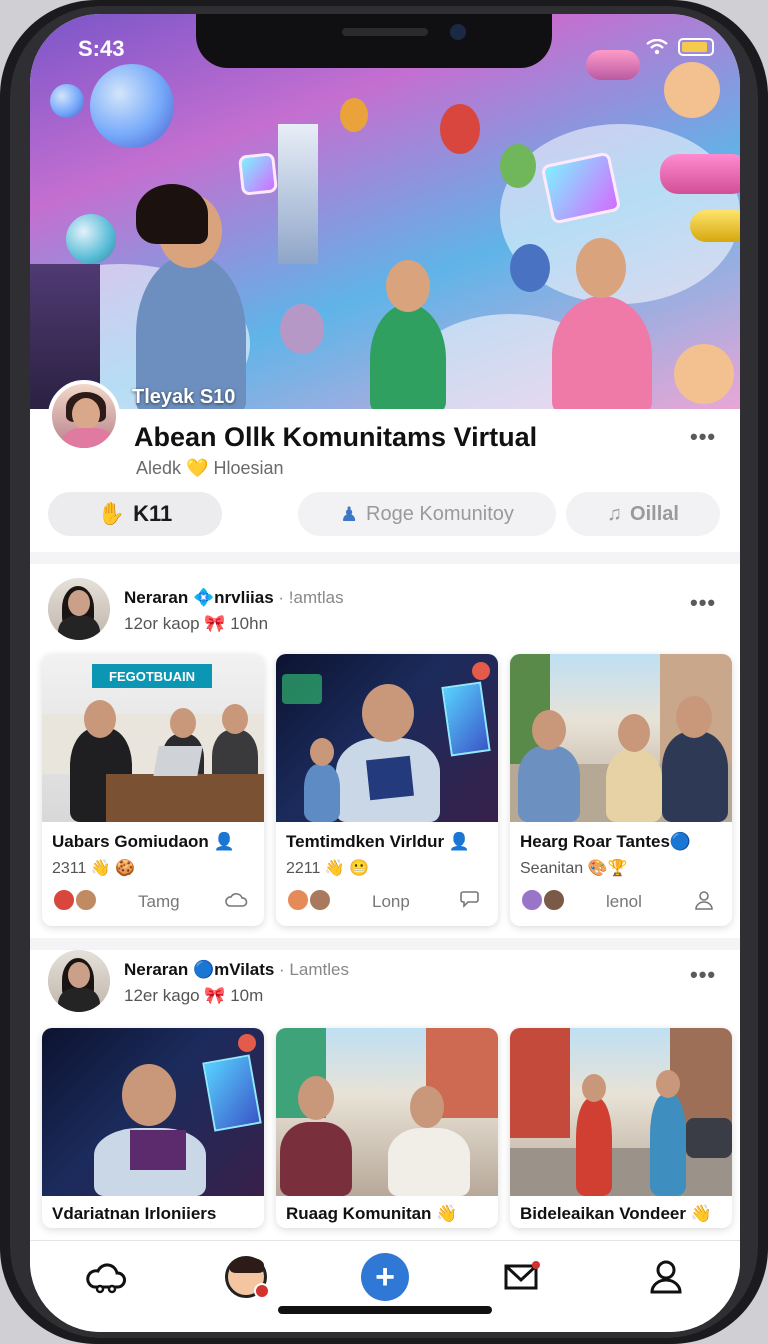  I want to click on post-author: Neraran 💠nrvliias · !amtlas, so click(234, 598).